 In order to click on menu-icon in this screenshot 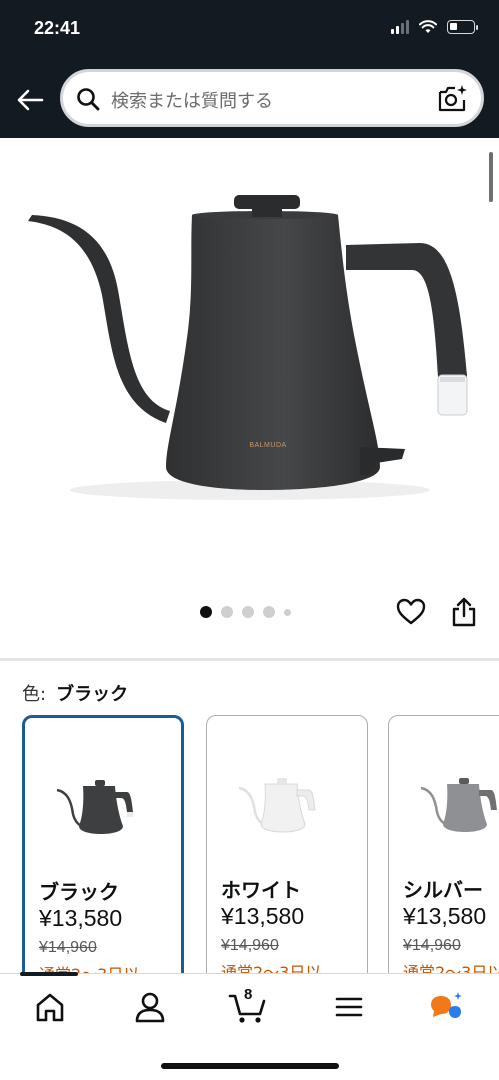, I will do `click(349, 1007)`.